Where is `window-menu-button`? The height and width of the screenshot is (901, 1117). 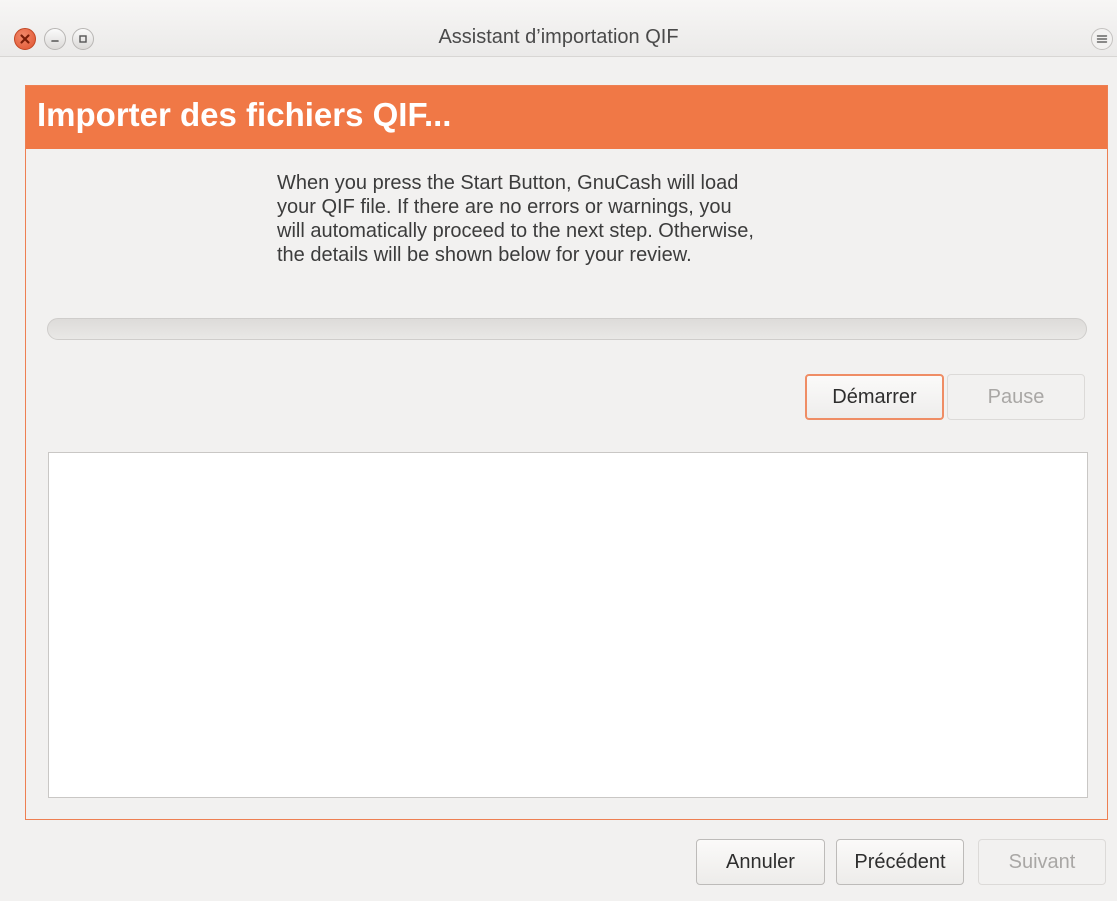 window-menu-button is located at coordinates (1102, 39).